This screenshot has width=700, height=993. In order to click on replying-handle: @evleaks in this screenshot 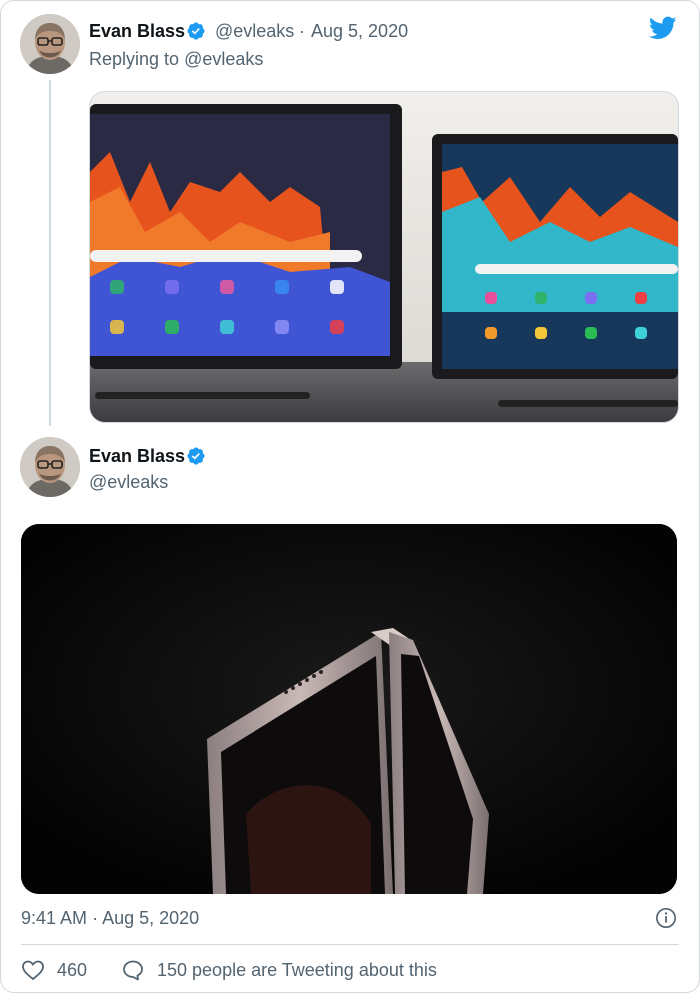, I will do `click(223, 59)`.